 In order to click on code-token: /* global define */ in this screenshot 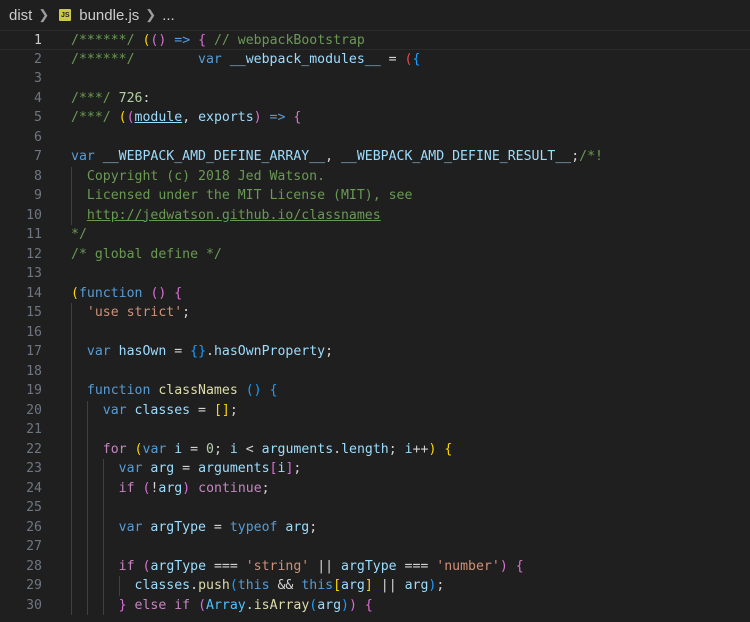, I will do `click(146, 254)`.